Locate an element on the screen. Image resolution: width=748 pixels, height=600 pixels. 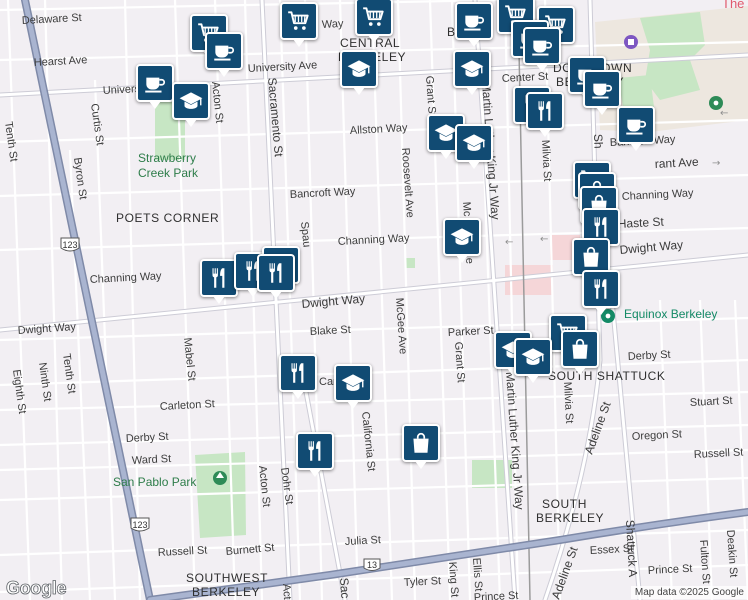
label-stuart: Stuart St is located at coordinates (711, 402).